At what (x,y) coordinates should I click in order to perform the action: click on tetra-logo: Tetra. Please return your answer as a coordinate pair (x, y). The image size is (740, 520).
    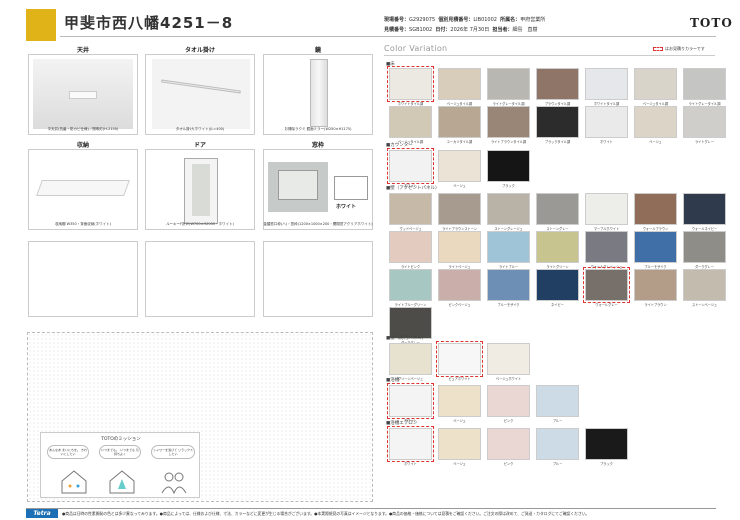
    Looking at the image, I should click on (42, 513).